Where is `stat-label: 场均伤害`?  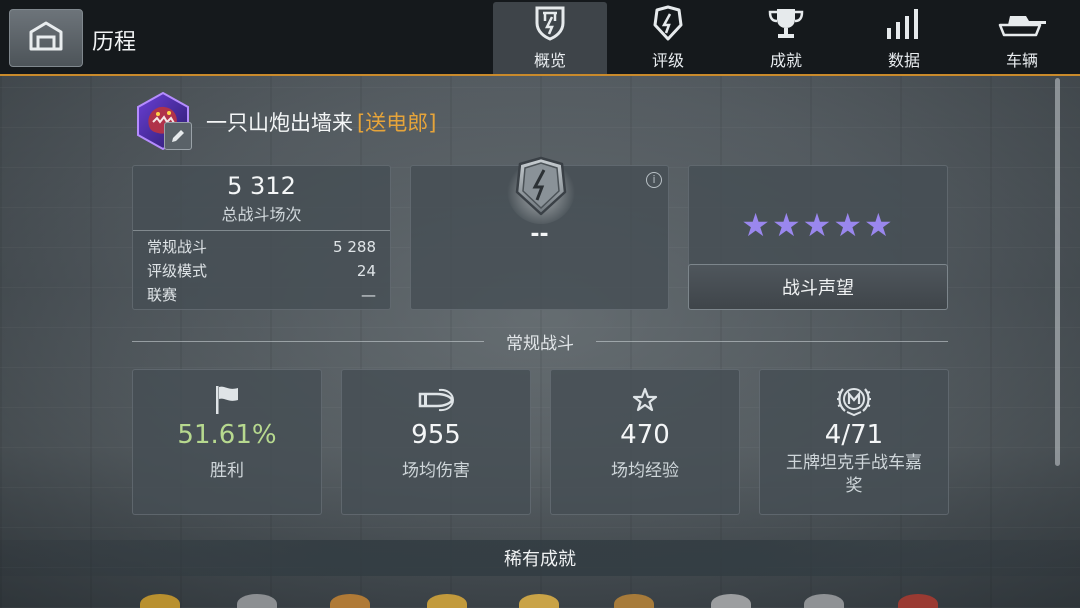 stat-label: 场均伤害 is located at coordinates (436, 471).